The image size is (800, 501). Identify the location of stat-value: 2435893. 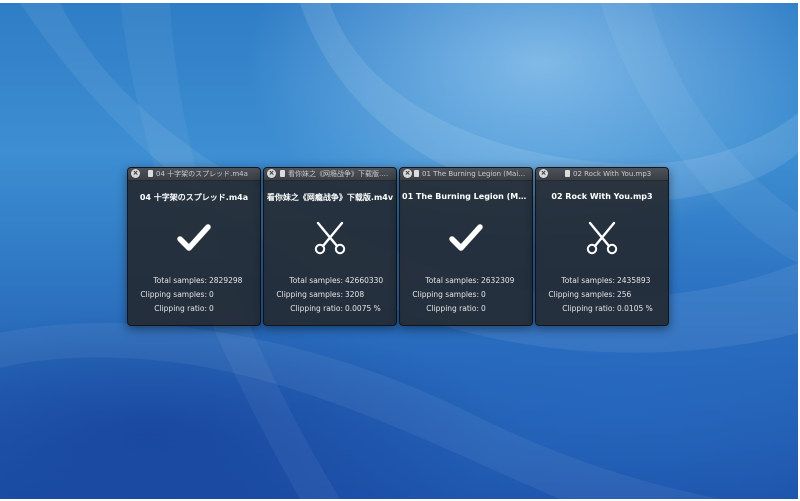
(634, 280).